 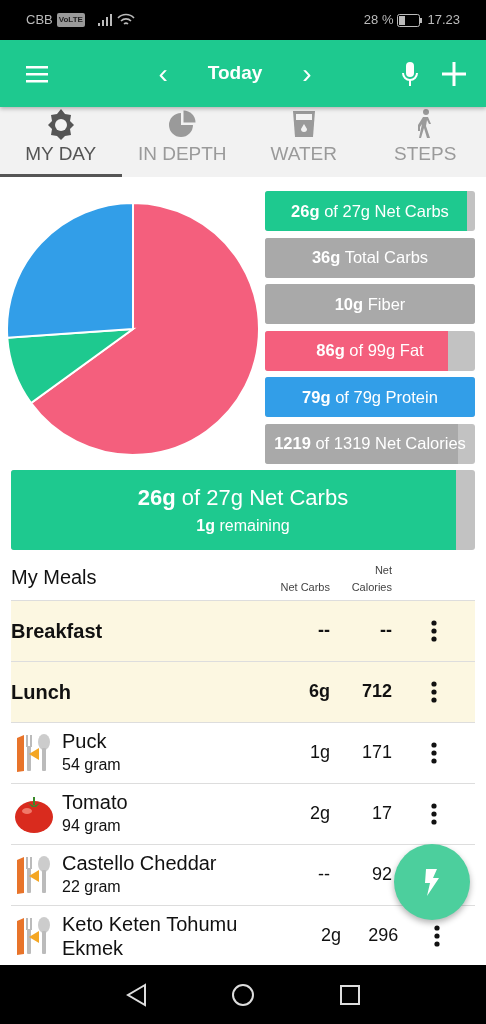 I want to click on section-title: My Meals, so click(x=54, y=577).